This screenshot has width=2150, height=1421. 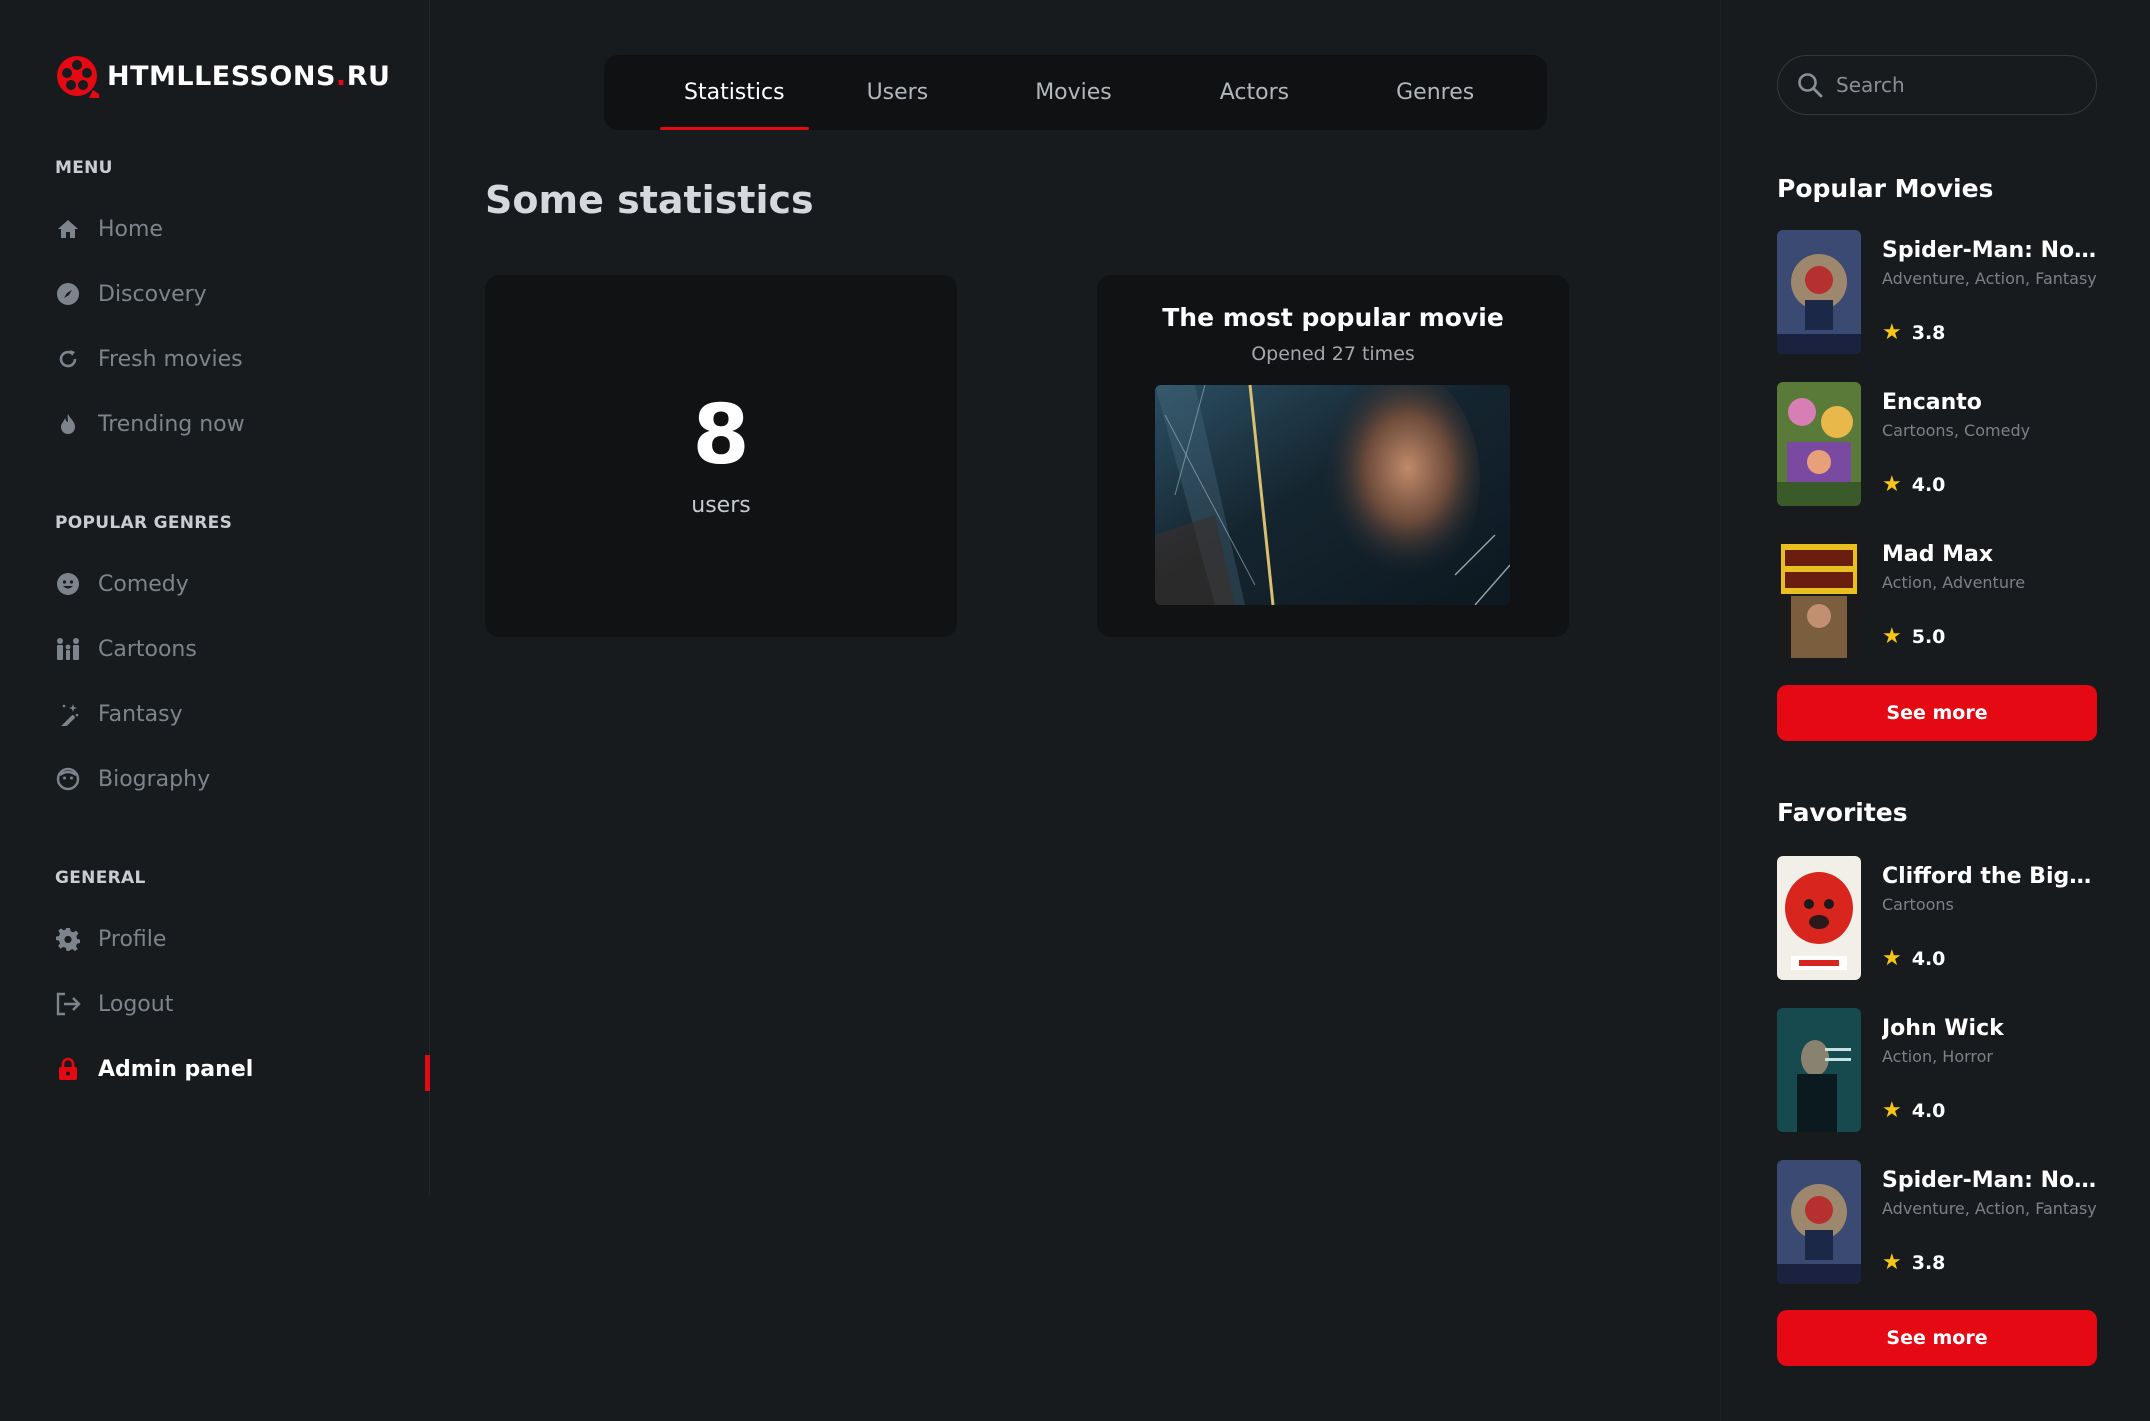 I want to click on popular-movie-item: Encanto Cartoons, Comedy ★ 4.0, so click(x=1937, y=444).